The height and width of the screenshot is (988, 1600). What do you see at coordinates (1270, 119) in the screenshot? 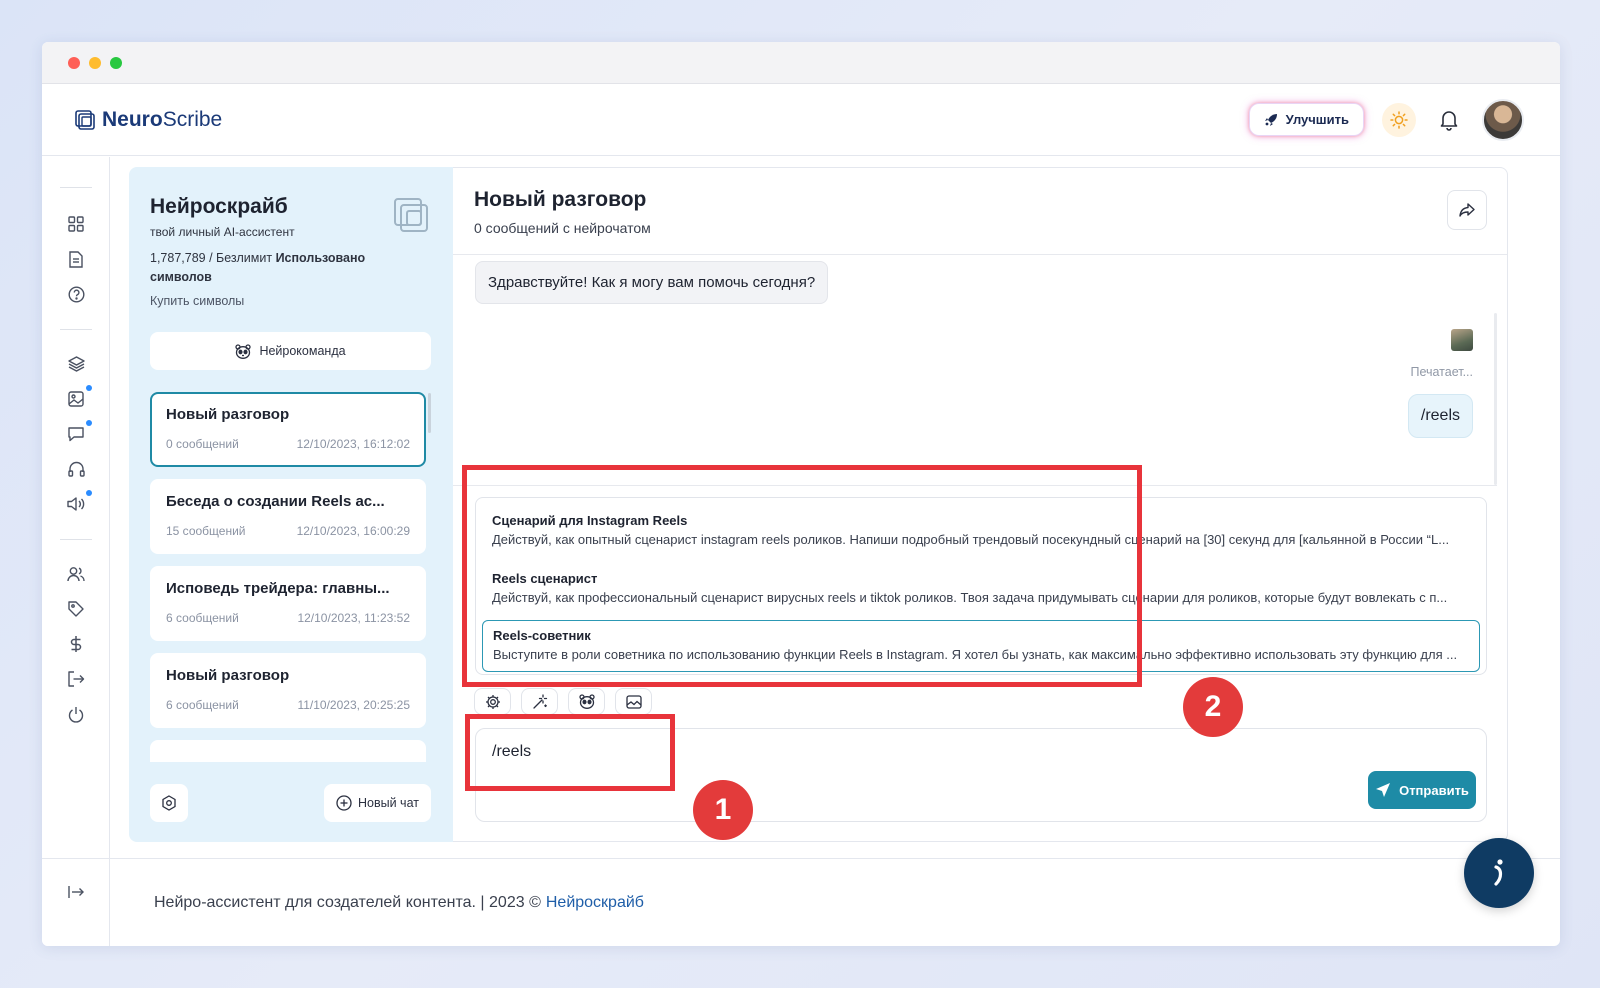
I see `rocket-icon` at bounding box center [1270, 119].